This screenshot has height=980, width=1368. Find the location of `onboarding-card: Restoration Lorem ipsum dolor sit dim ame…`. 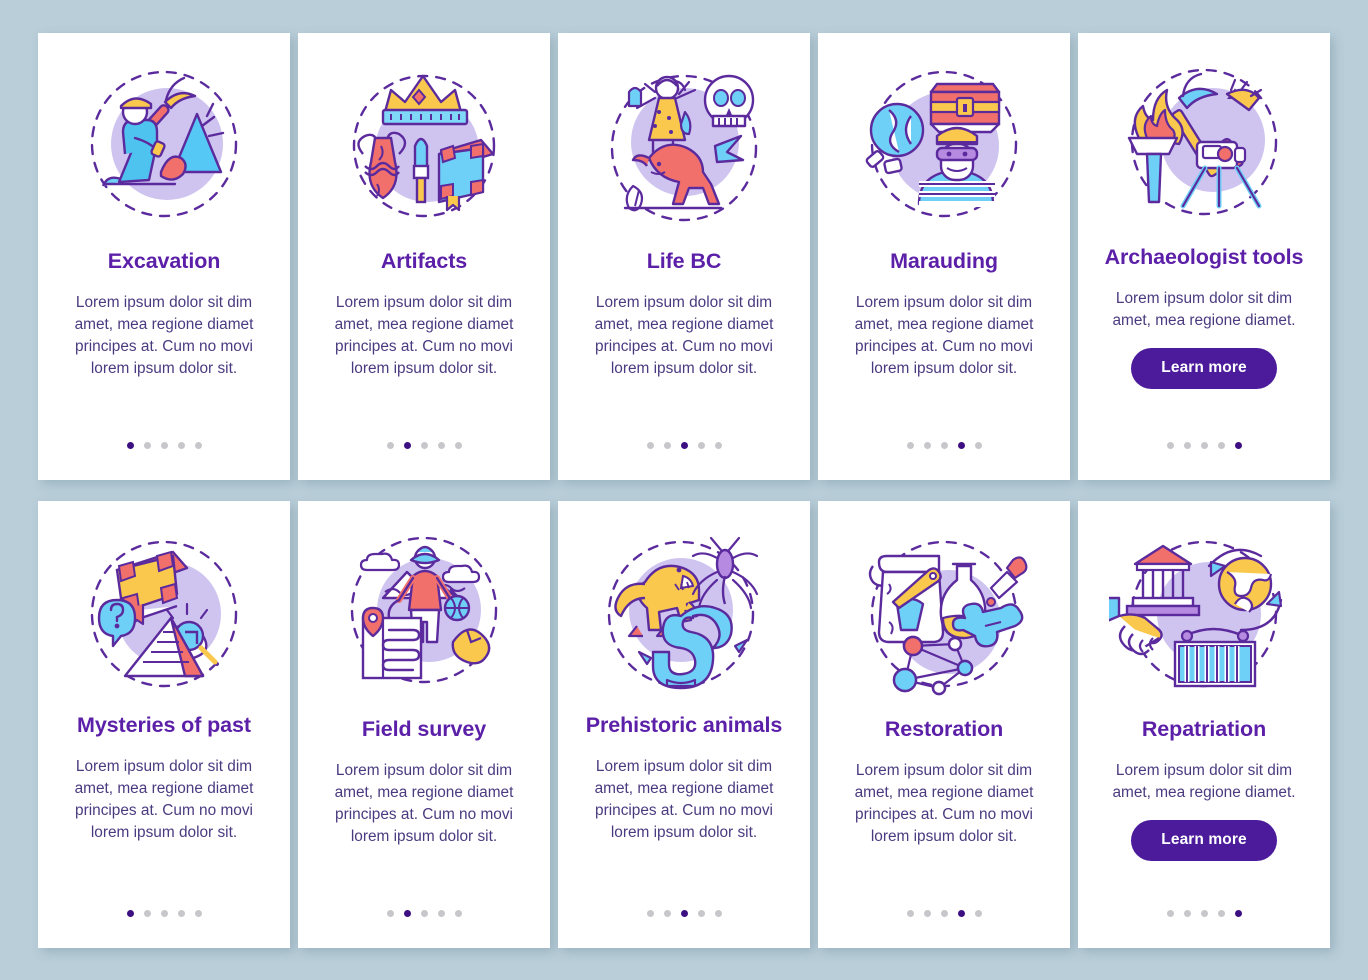

onboarding-card: Restoration Lorem ipsum dolor sit dim ame… is located at coordinates (944, 724).